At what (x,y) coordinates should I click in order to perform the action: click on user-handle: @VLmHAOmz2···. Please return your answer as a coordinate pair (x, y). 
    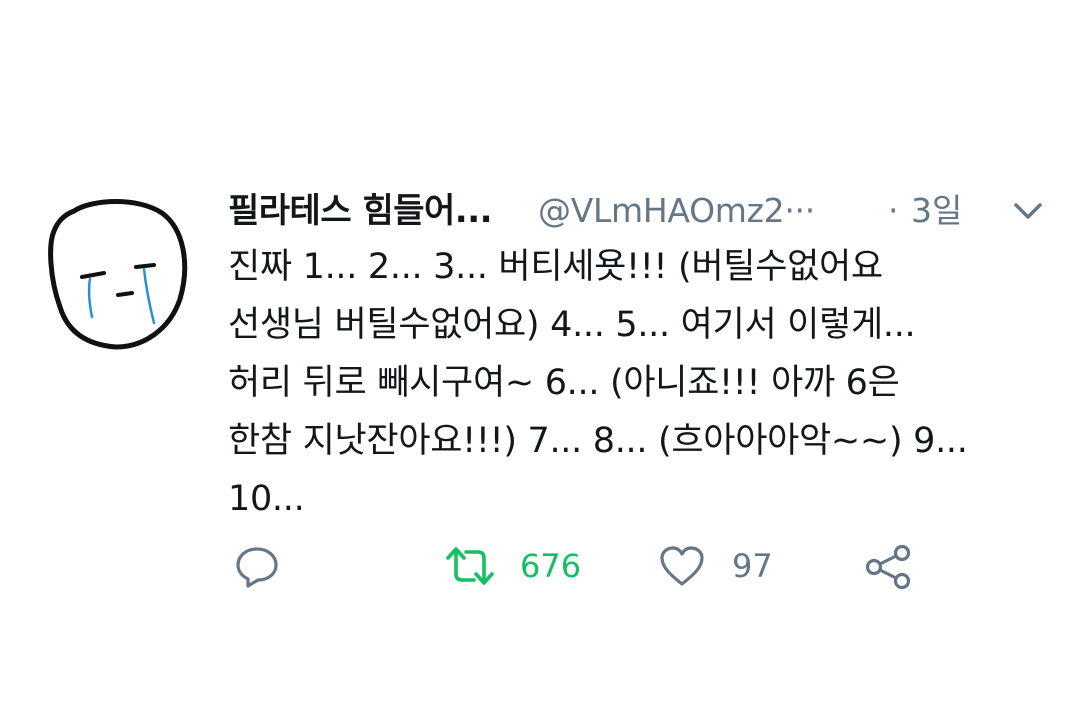
    Looking at the image, I should click on (676, 211).